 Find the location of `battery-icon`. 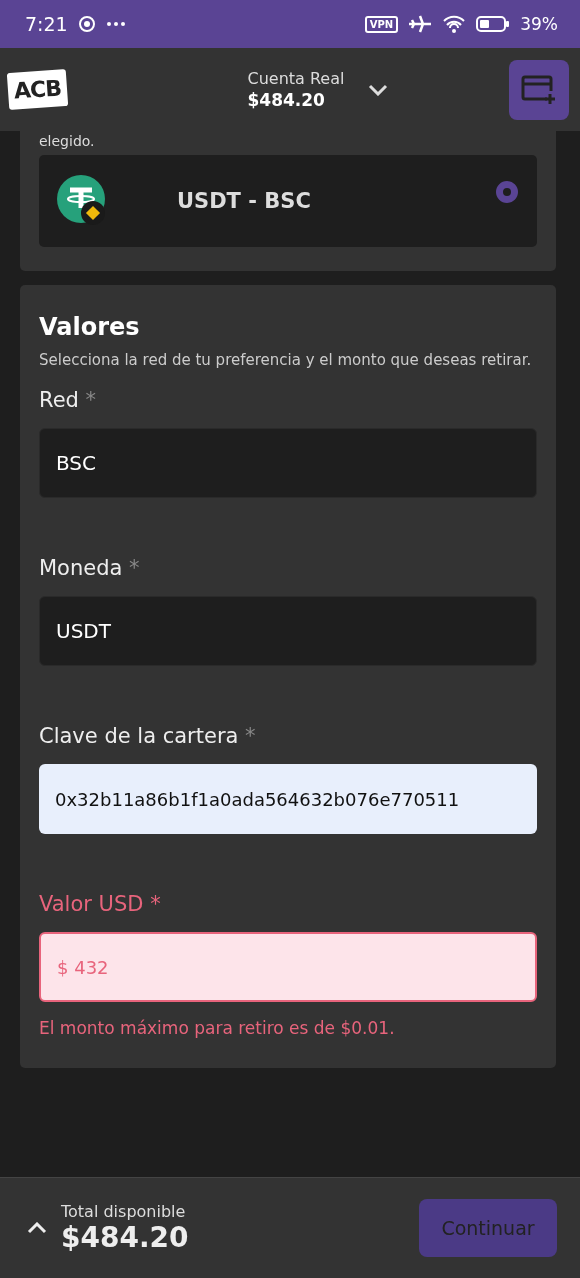

battery-icon is located at coordinates (493, 24).